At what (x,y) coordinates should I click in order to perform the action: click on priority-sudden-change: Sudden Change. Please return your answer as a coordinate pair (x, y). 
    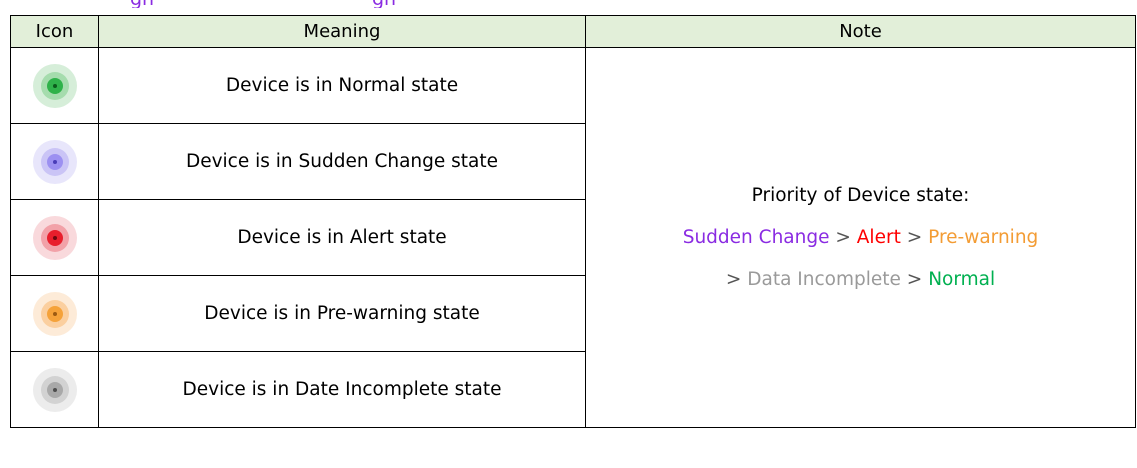
    Looking at the image, I should click on (756, 237).